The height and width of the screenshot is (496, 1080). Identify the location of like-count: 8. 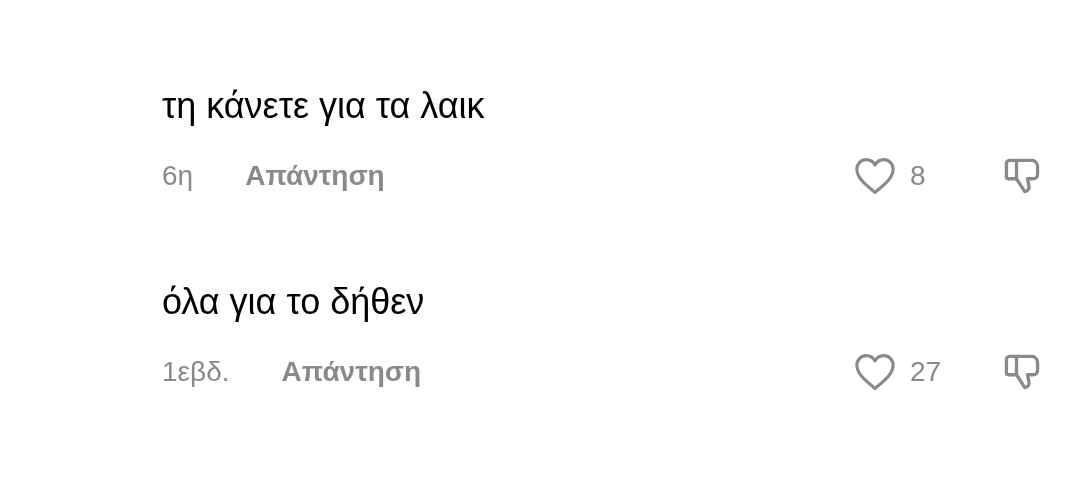
(918, 176).